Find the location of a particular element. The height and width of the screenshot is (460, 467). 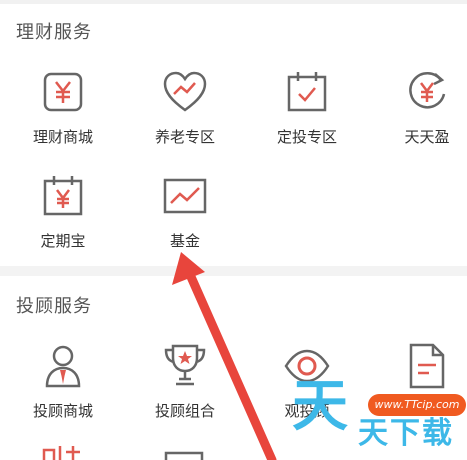

grid-item-label: 定期宝 is located at coordinates (63, 241).